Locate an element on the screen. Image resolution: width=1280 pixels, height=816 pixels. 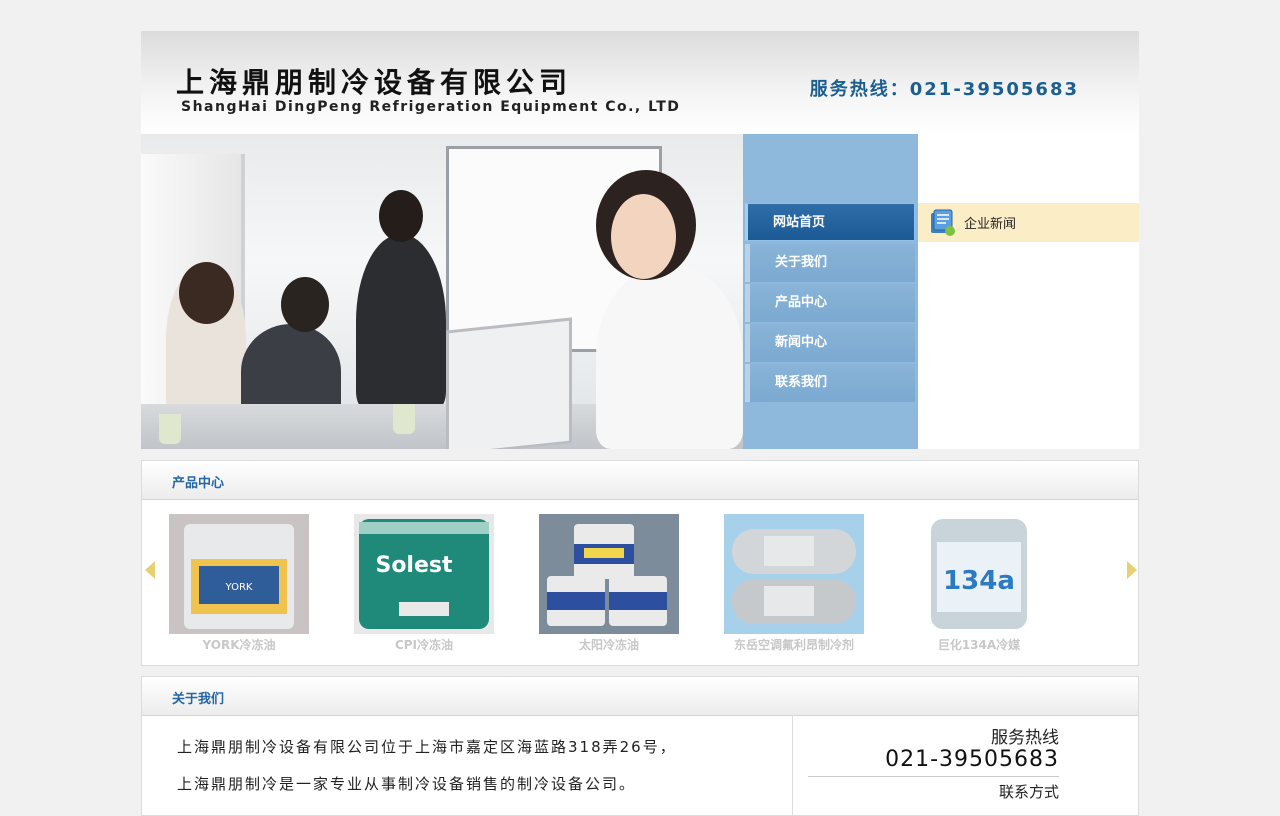
about-title: 关于我们 is located at coordinates (198, 699).